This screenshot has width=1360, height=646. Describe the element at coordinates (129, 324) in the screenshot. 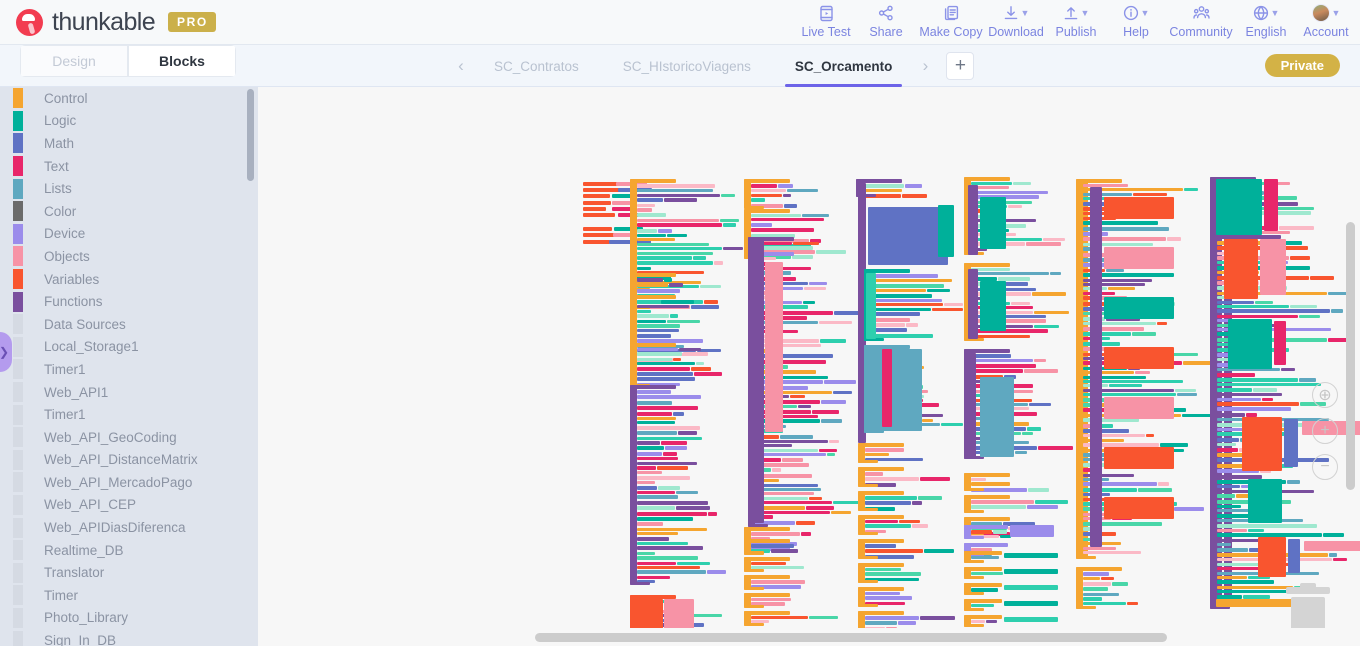

I see `sidebar-component-data sources: Data Sources` at that location.